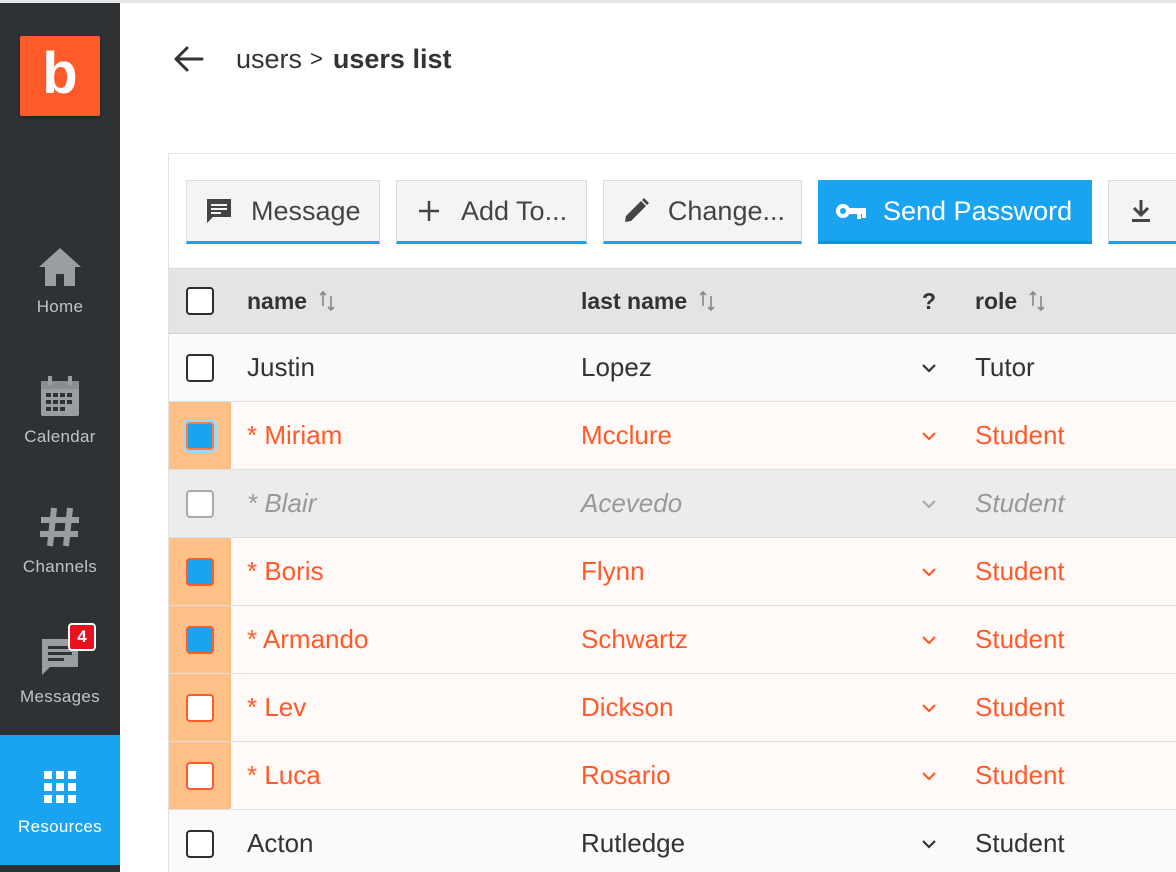  What do you see at coordinates (82, 637) in the screenshot?
I see `messages-badge: 4` at bounding box center [82, 637].